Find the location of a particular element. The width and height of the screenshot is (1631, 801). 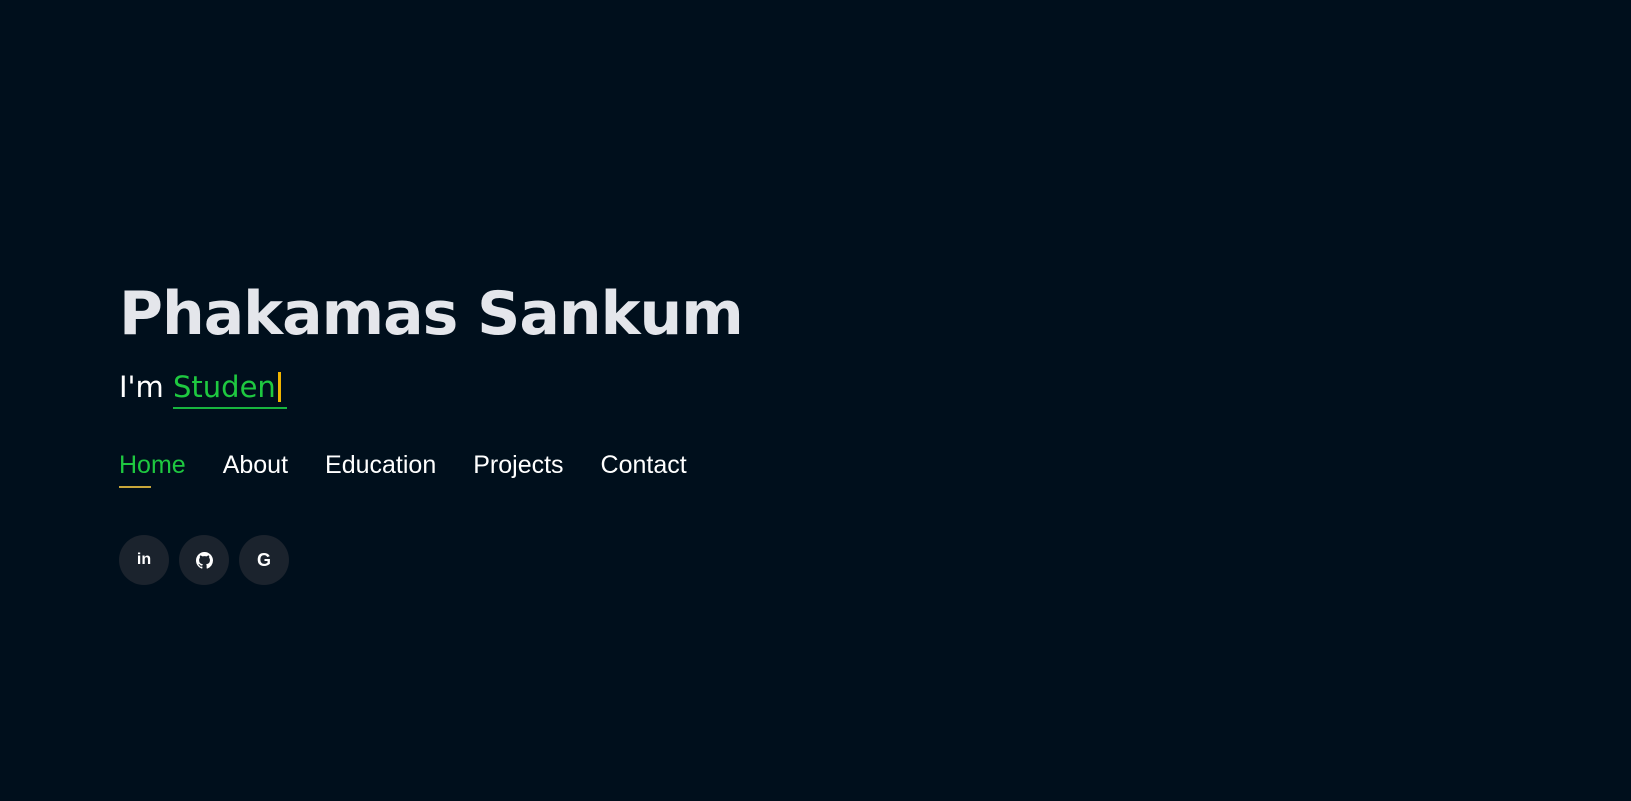

tagline-prefix: I'm is located at coordinates (141, 387).